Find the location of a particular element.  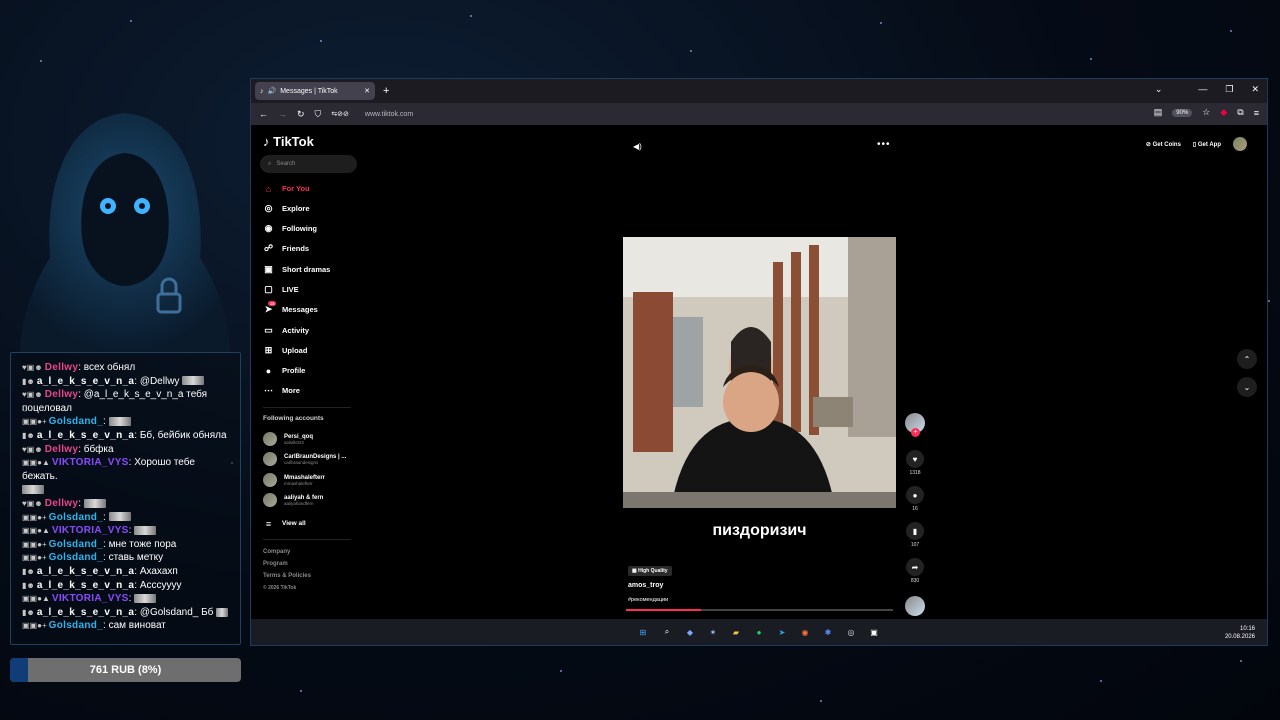

reload-button: ↻ is located at coordinates (301, 114).